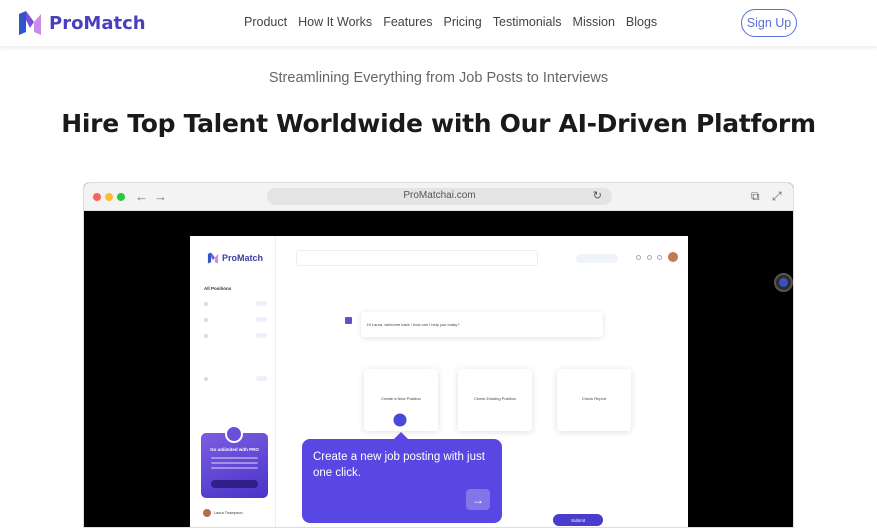  I want to click on open-external-icon: ⧉, so click(755, 196).